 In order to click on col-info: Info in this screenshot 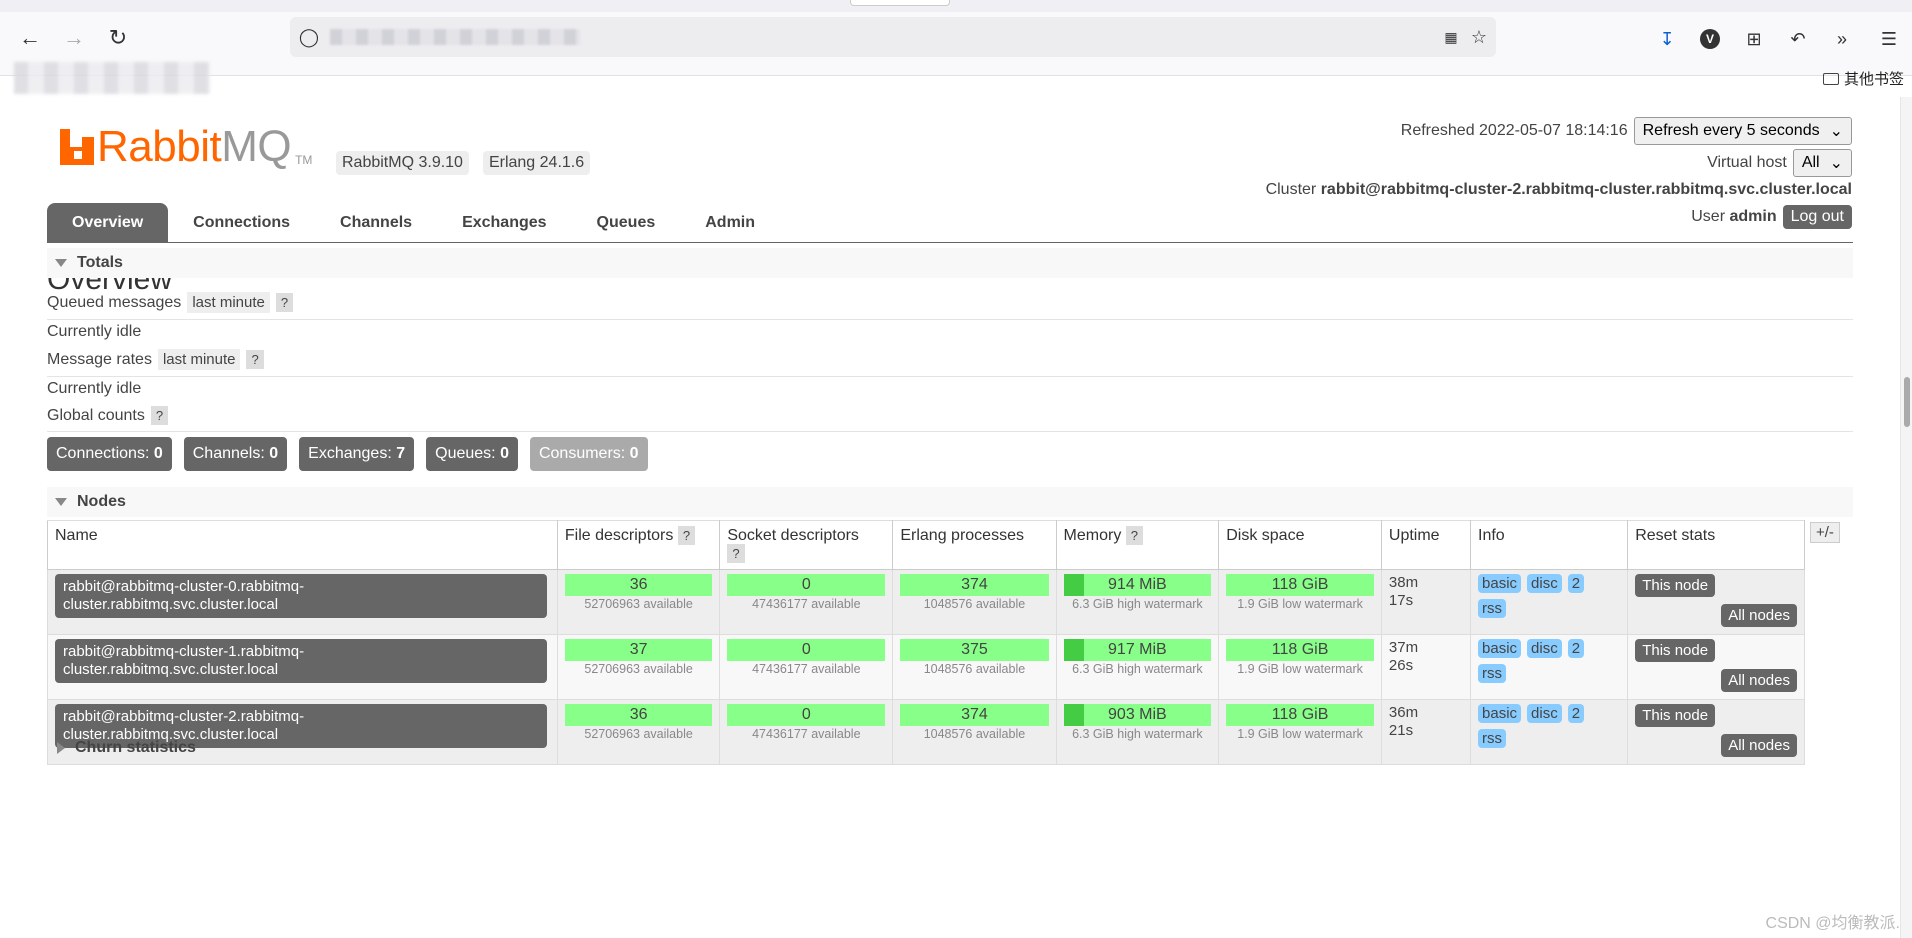, I will do `click(1549, 545)`.